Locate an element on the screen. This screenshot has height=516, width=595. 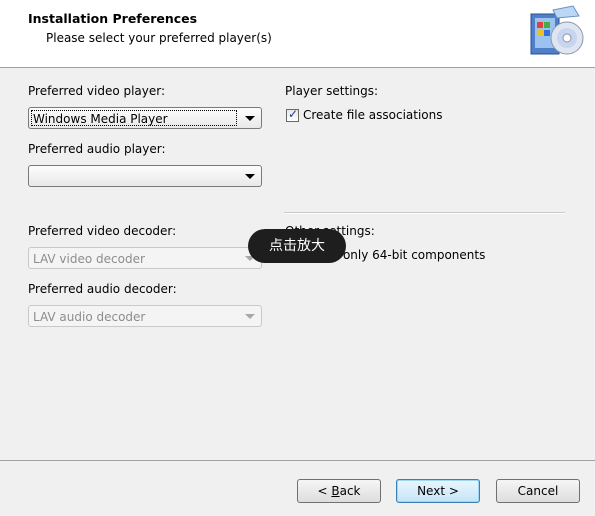
install-disc-icon is located at coordinates (557, 30).